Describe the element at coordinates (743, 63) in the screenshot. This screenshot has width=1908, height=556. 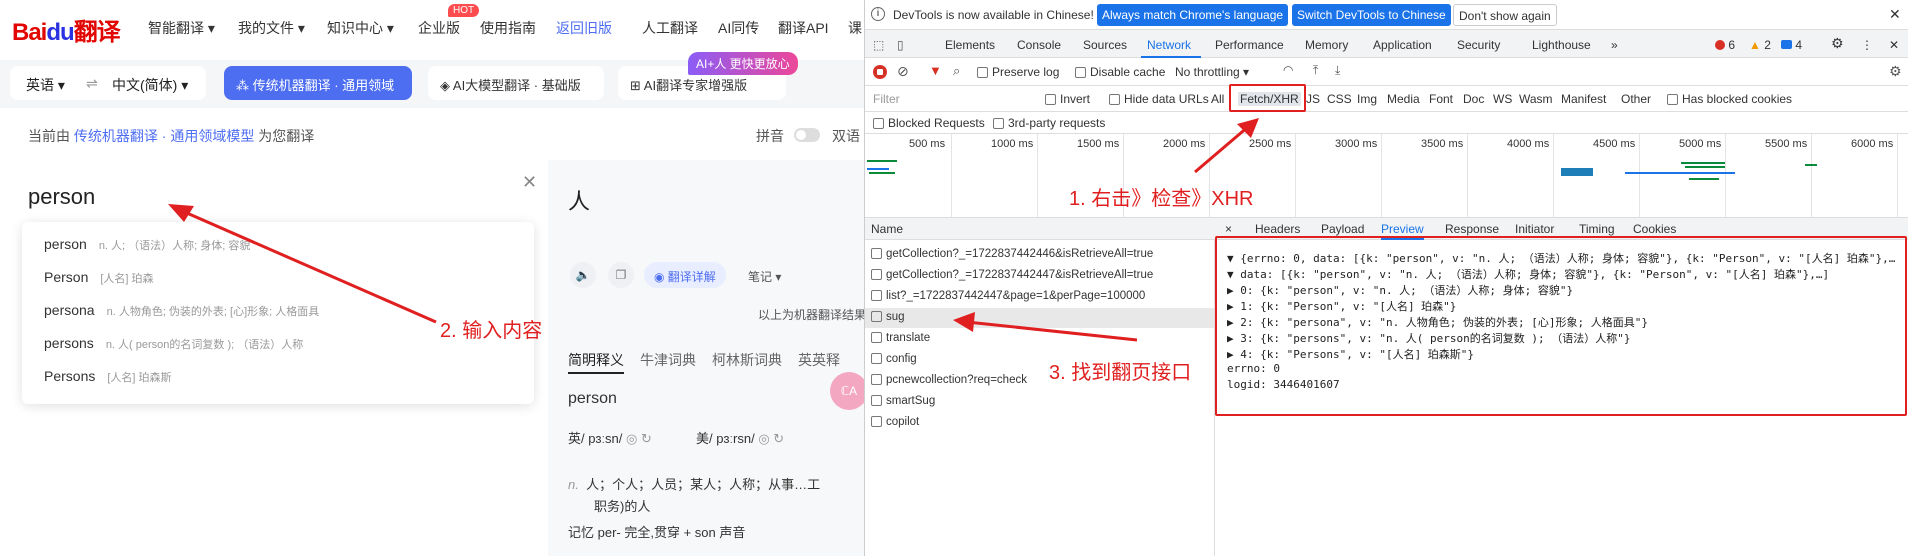
I see `ai-human-badge: AI+人 更快更放心` at that location.